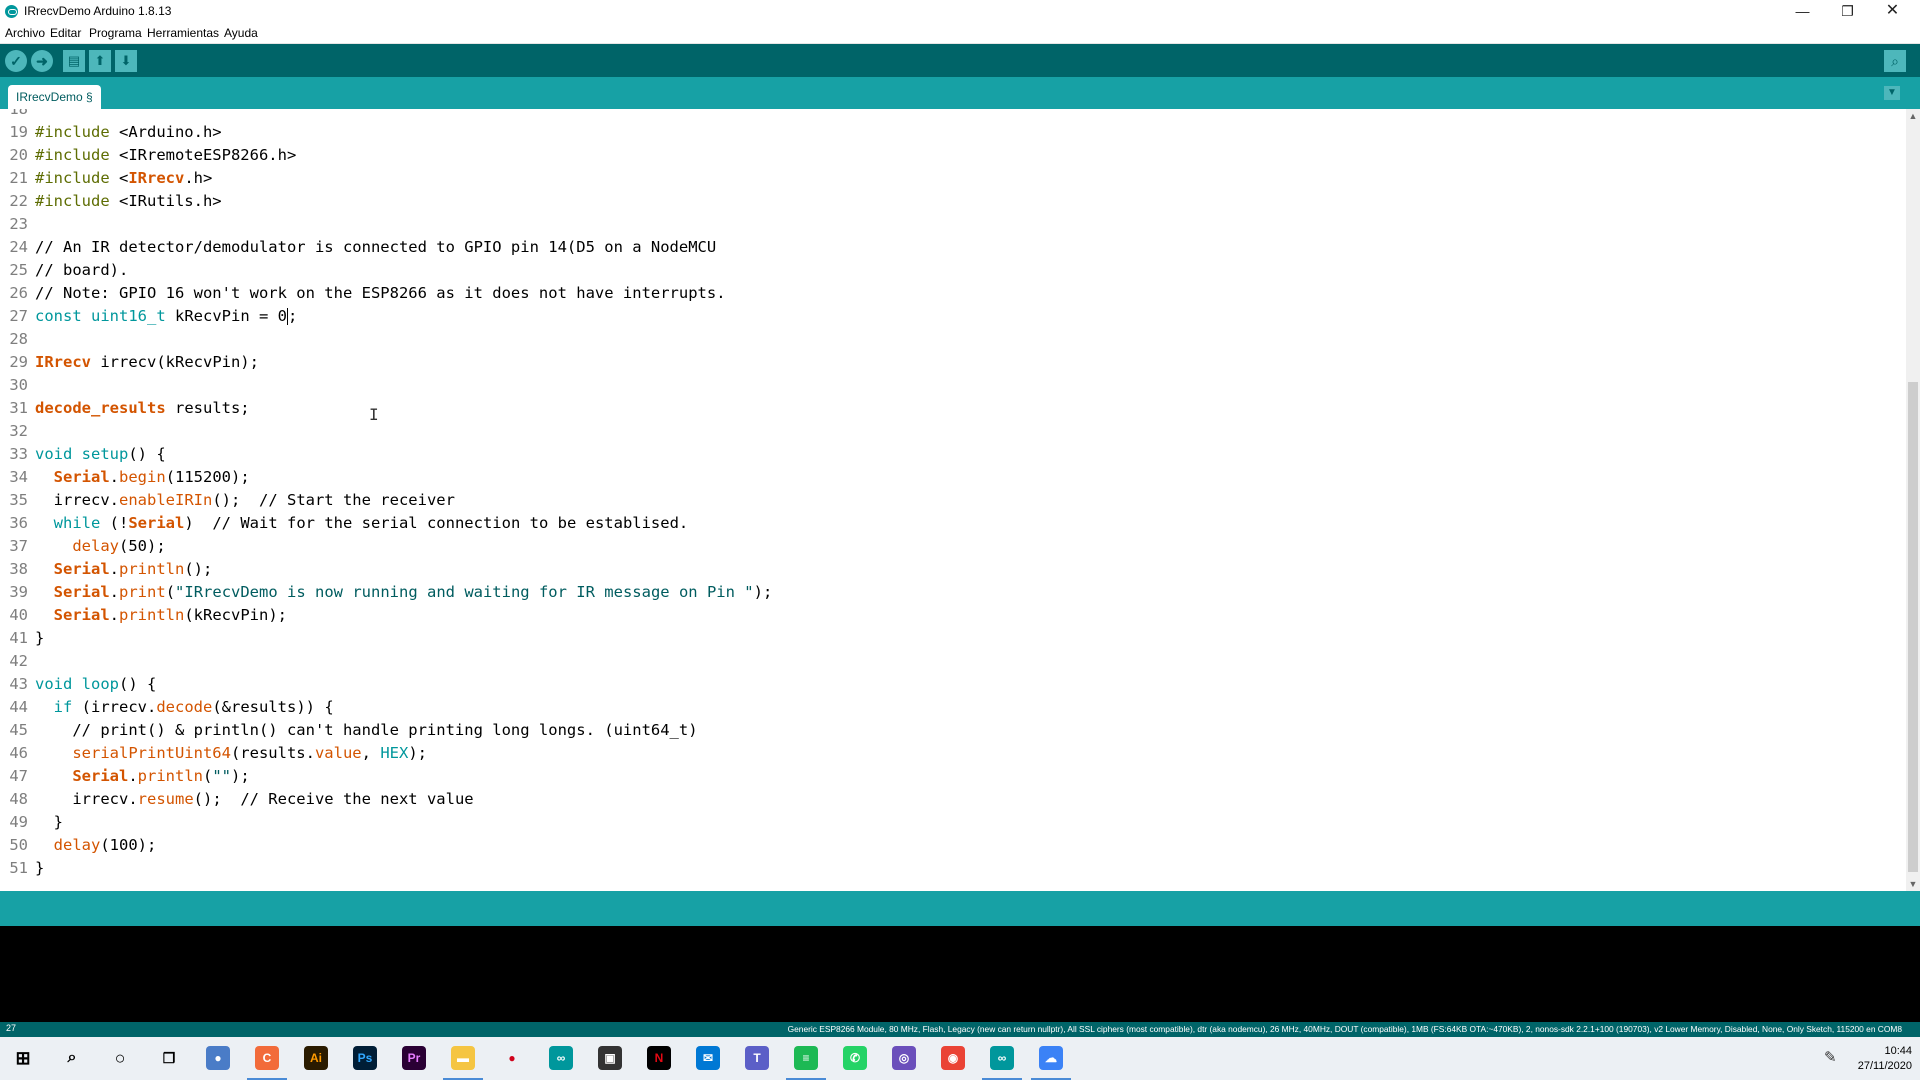 Image resolution: width=1920 pixels, height=1080 pixels. Describe the element at coordinates (72, 1058) in the screenshot. I see `search-icon: ⌕` at that location.